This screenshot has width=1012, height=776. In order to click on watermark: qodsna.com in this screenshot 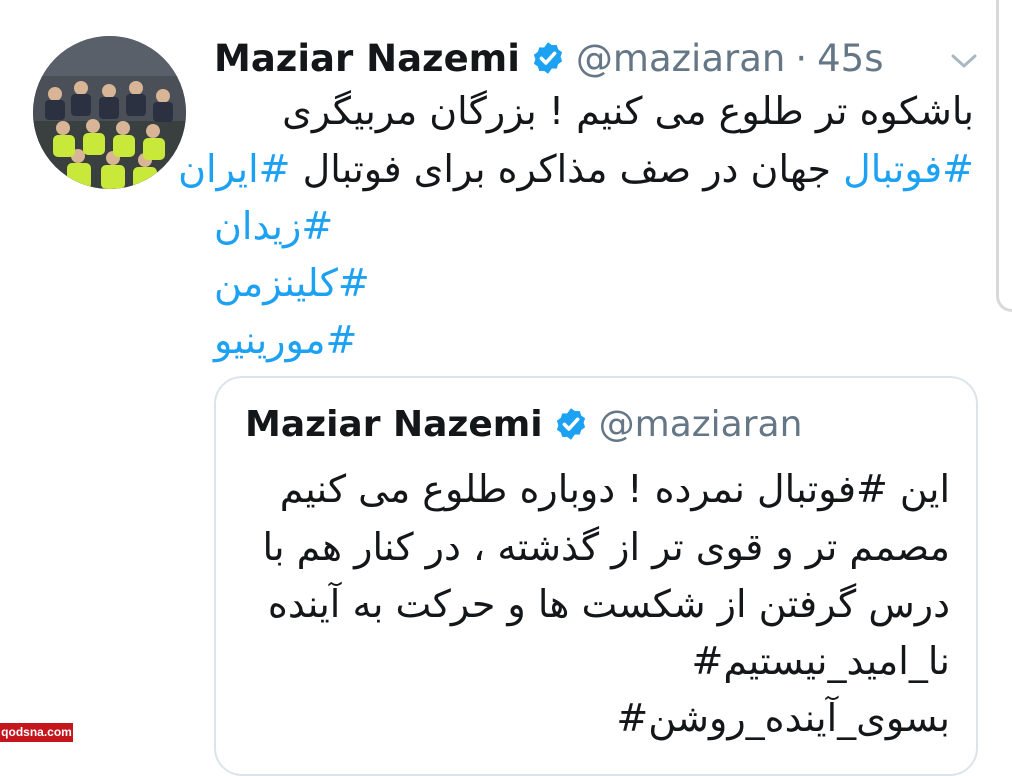, I will do `click(36, 732)`.